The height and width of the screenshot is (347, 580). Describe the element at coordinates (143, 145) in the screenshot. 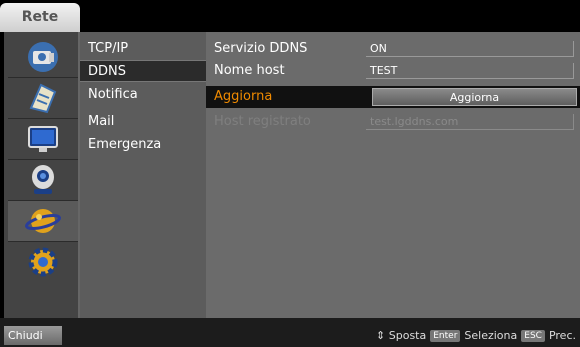

I see `menu-item-emergenza: Emergenza` at that location.